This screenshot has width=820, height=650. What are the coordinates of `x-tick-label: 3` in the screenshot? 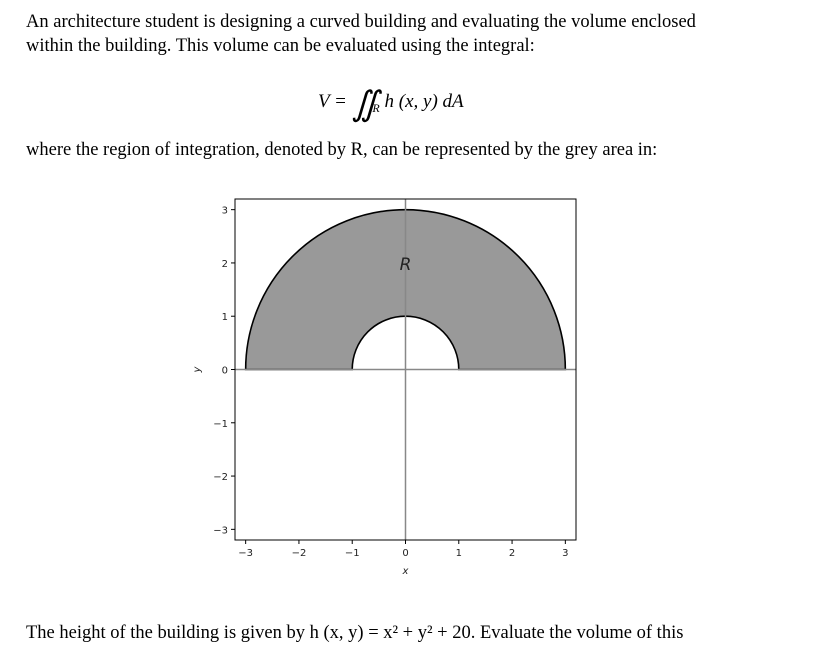 It's located at (565, 553).